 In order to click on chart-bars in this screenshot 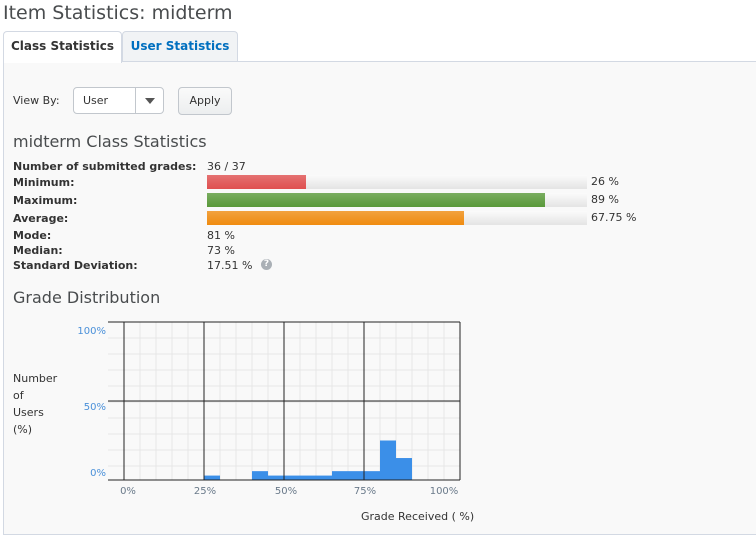, I will do `click(308, 460)`.